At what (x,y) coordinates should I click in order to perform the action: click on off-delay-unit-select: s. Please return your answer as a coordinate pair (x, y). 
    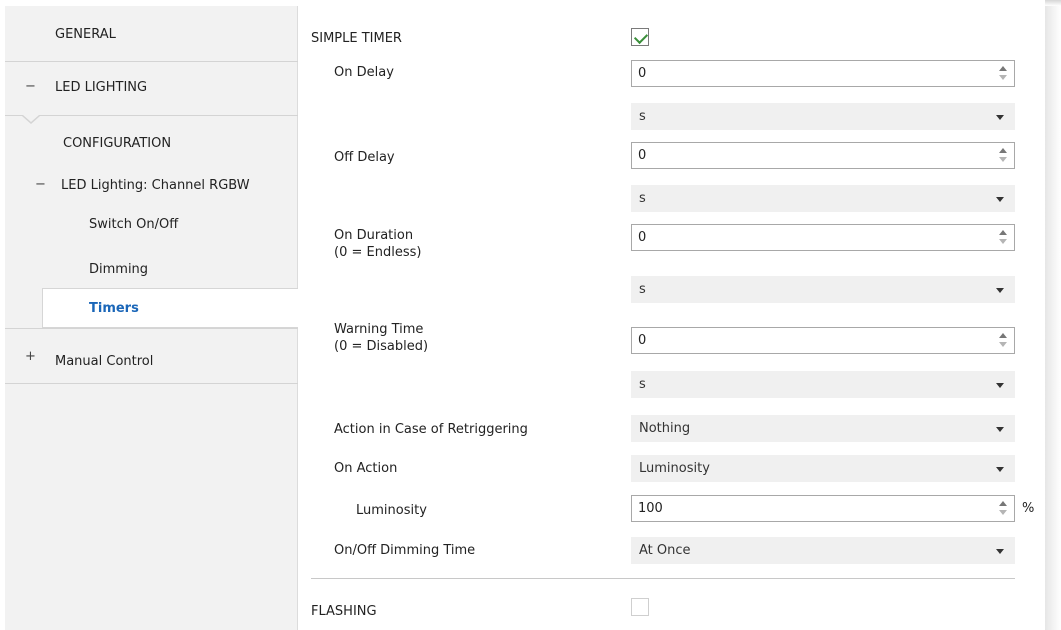
    Looking at the image, I should click on (823, 198).